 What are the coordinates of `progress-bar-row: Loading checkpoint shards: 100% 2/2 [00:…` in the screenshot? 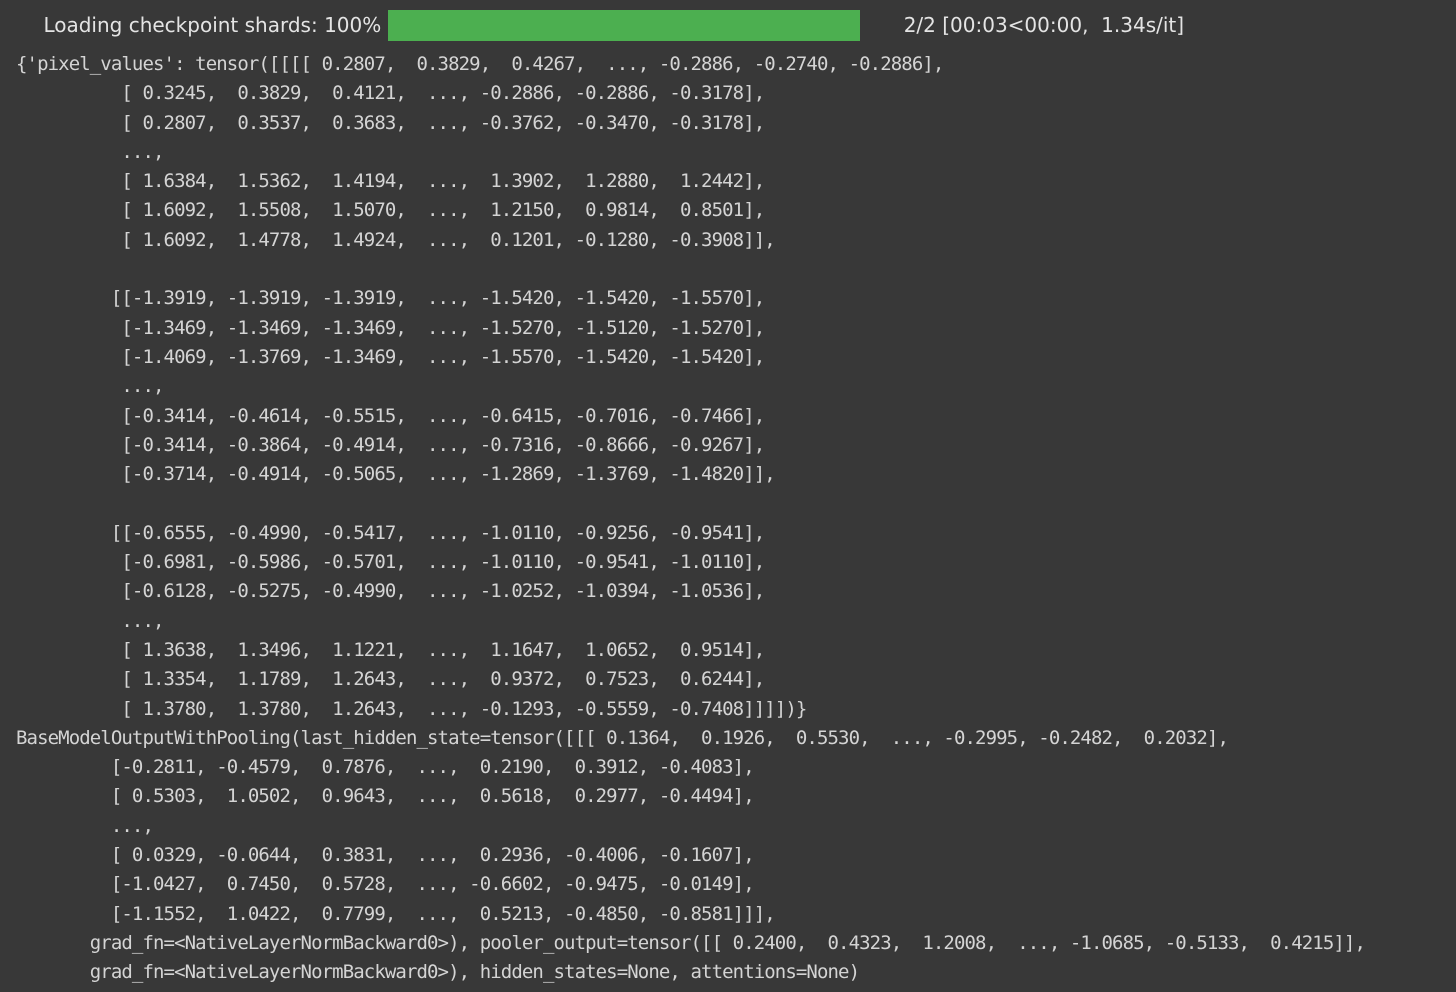 It's located at (728, 25).